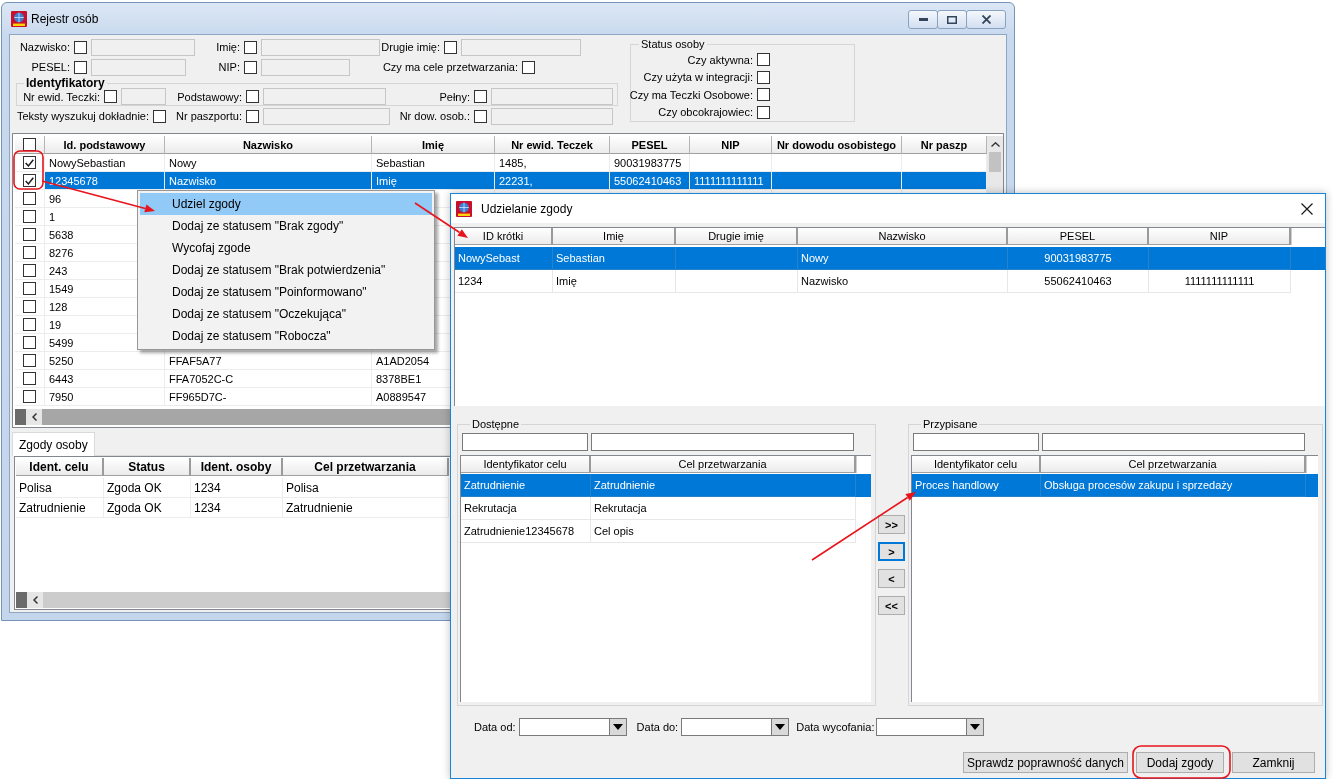  Describe the element at coordinates (1273, 762) in the screenshot. I see `action-button: Zamknij` at that location.